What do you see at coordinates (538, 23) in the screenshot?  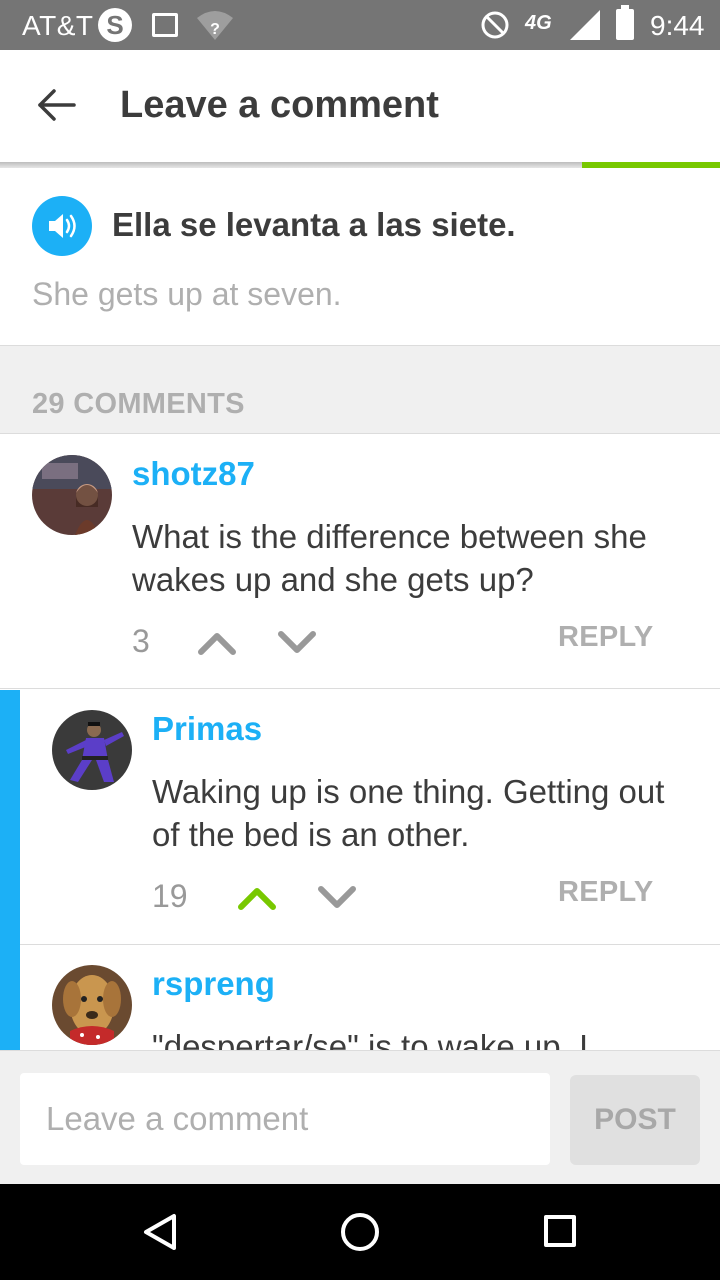 I see `lte-icon: 4G` at bounding box center [538, 23].